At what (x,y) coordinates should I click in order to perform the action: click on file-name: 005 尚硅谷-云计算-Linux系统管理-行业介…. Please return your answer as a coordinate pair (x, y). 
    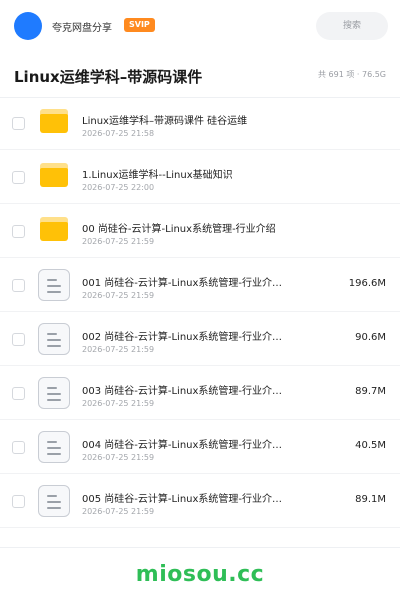
    Looking at the image, I should click on (182, 499).